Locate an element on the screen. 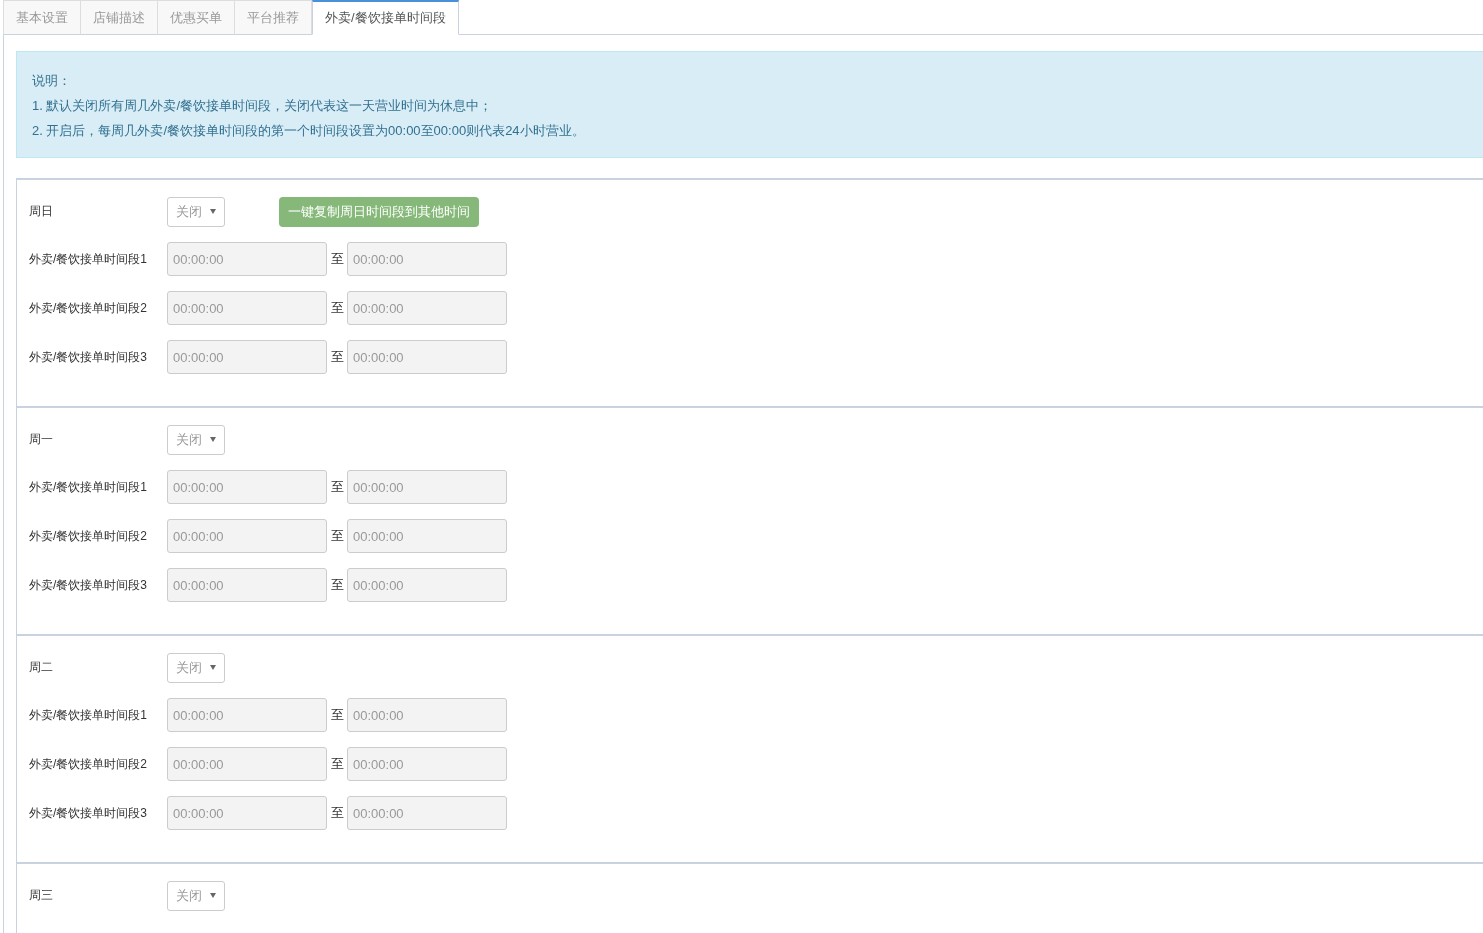 Image resolution: width=1483 pixels, height=933 pixels. notice-text: 1. 默认关闭所有周几外卖/餐饮接单时间段，关闭代表这一天营业时间为休息中； is located at coordinates (263, 106).